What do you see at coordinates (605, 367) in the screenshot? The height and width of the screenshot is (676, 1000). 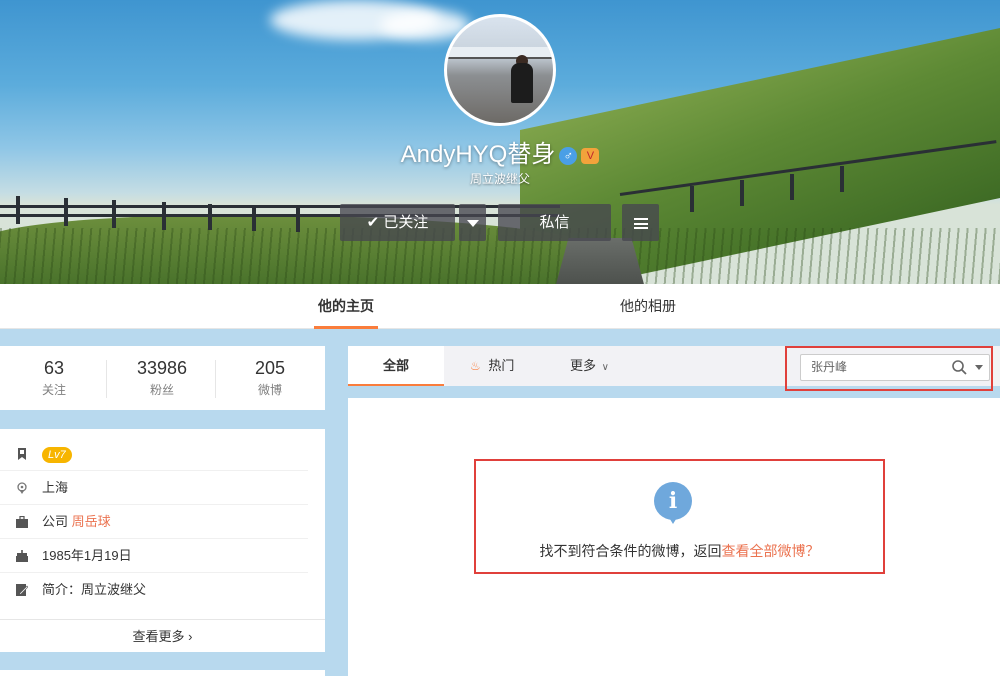 I see `chevron-down-icon: ∨` at bounding box center [605, 367].